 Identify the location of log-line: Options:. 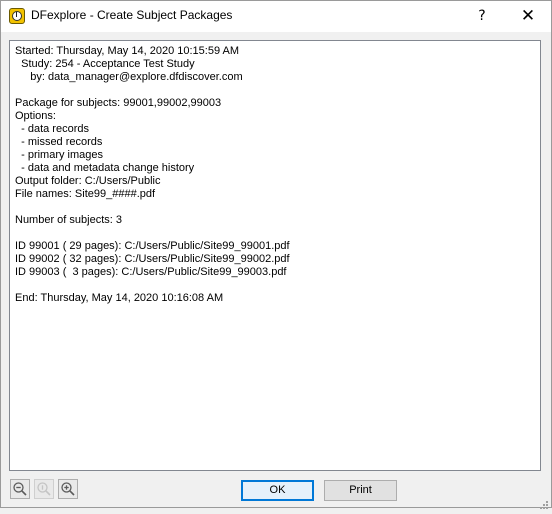
(35, 116).